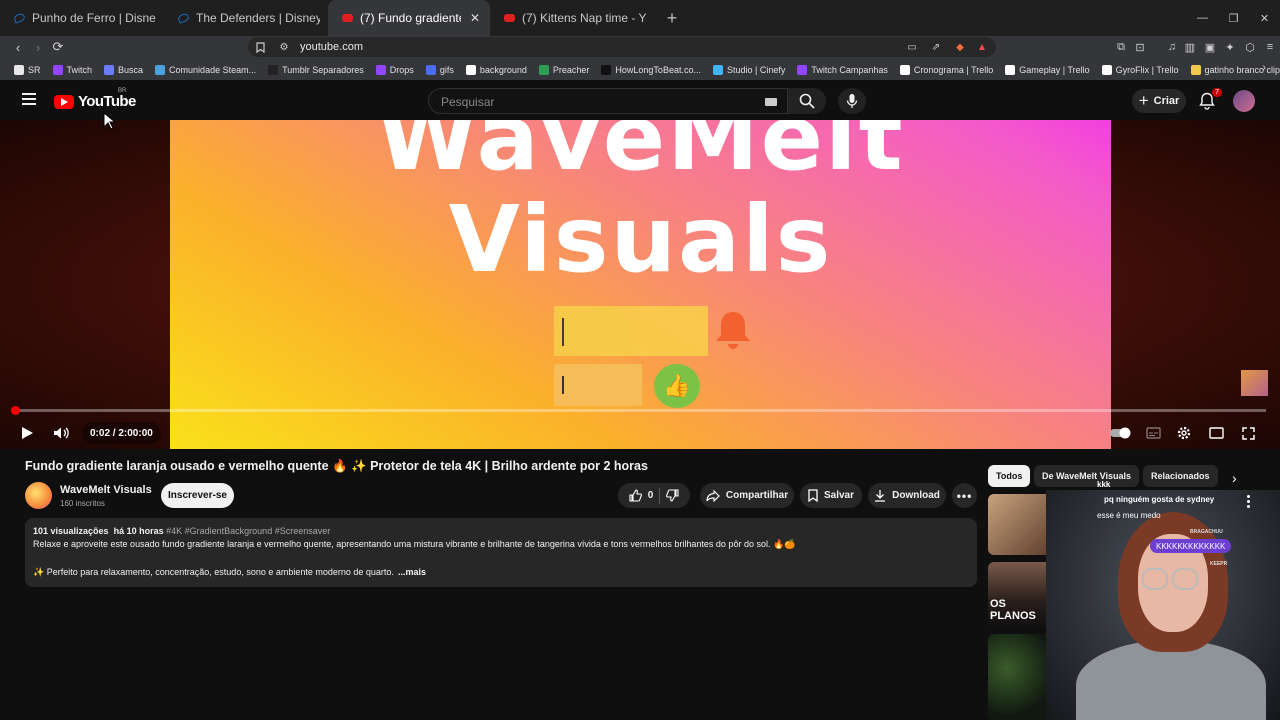 This screenshot has width=1280, height=720. What do you see at coordinates (29, 99) in the screenshot?
I see `hamburger-menu-icon` at bounding box center [29, 99].